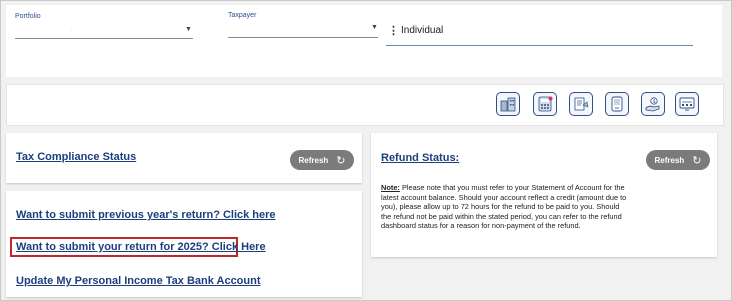 Image resolution: width=732 pixels, height=301 pixels. I want to click on hand-money-icon: $, so click(653, 104).